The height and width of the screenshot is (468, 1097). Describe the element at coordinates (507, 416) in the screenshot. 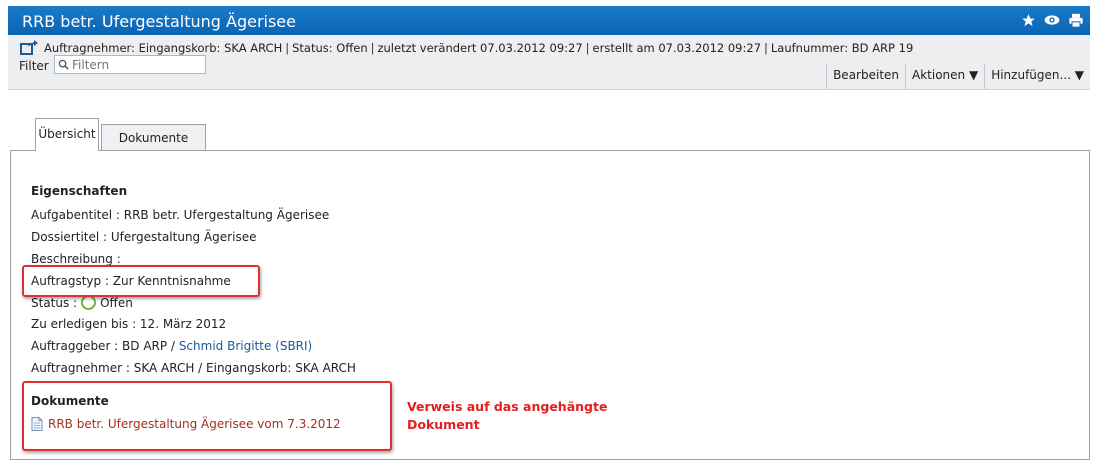

I see `annotation-text: Verweis auf das angehängte Dokument` at that location.